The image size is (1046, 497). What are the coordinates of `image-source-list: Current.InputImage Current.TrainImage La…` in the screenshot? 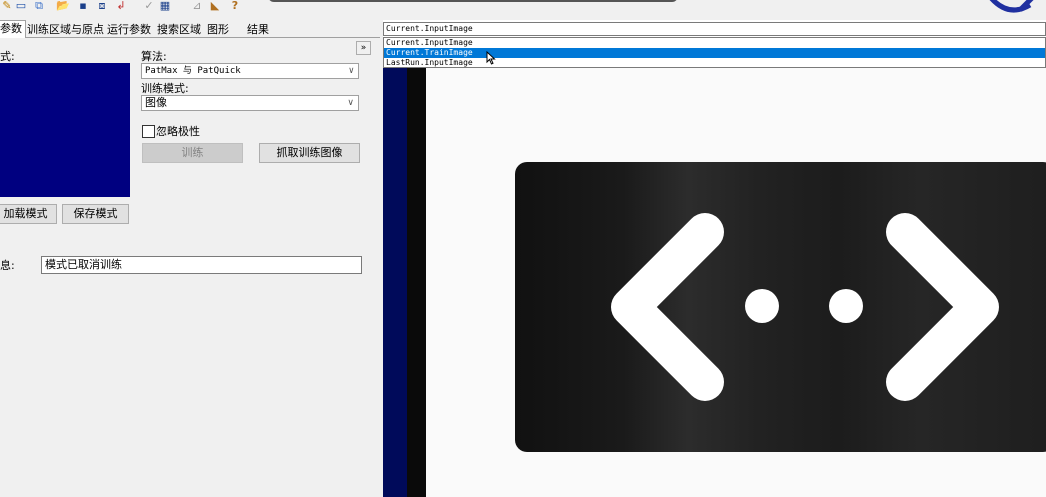 It's located at (714, 52).